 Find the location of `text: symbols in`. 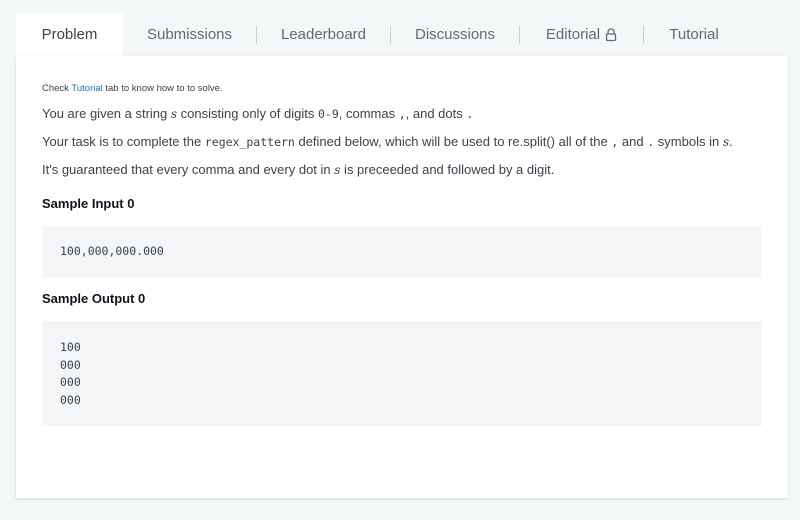

text: symbols in is located at coordinates (688, 141).